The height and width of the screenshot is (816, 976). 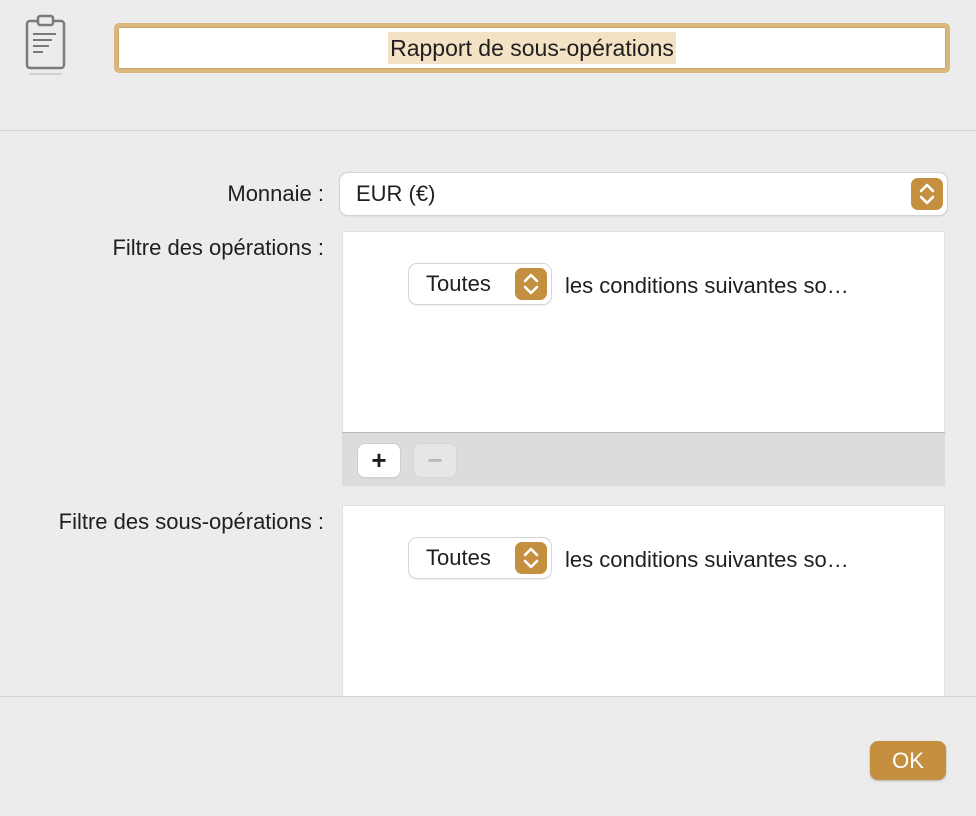 I want to click on currency-label: Monnaie :, so click(x=275, y=193).